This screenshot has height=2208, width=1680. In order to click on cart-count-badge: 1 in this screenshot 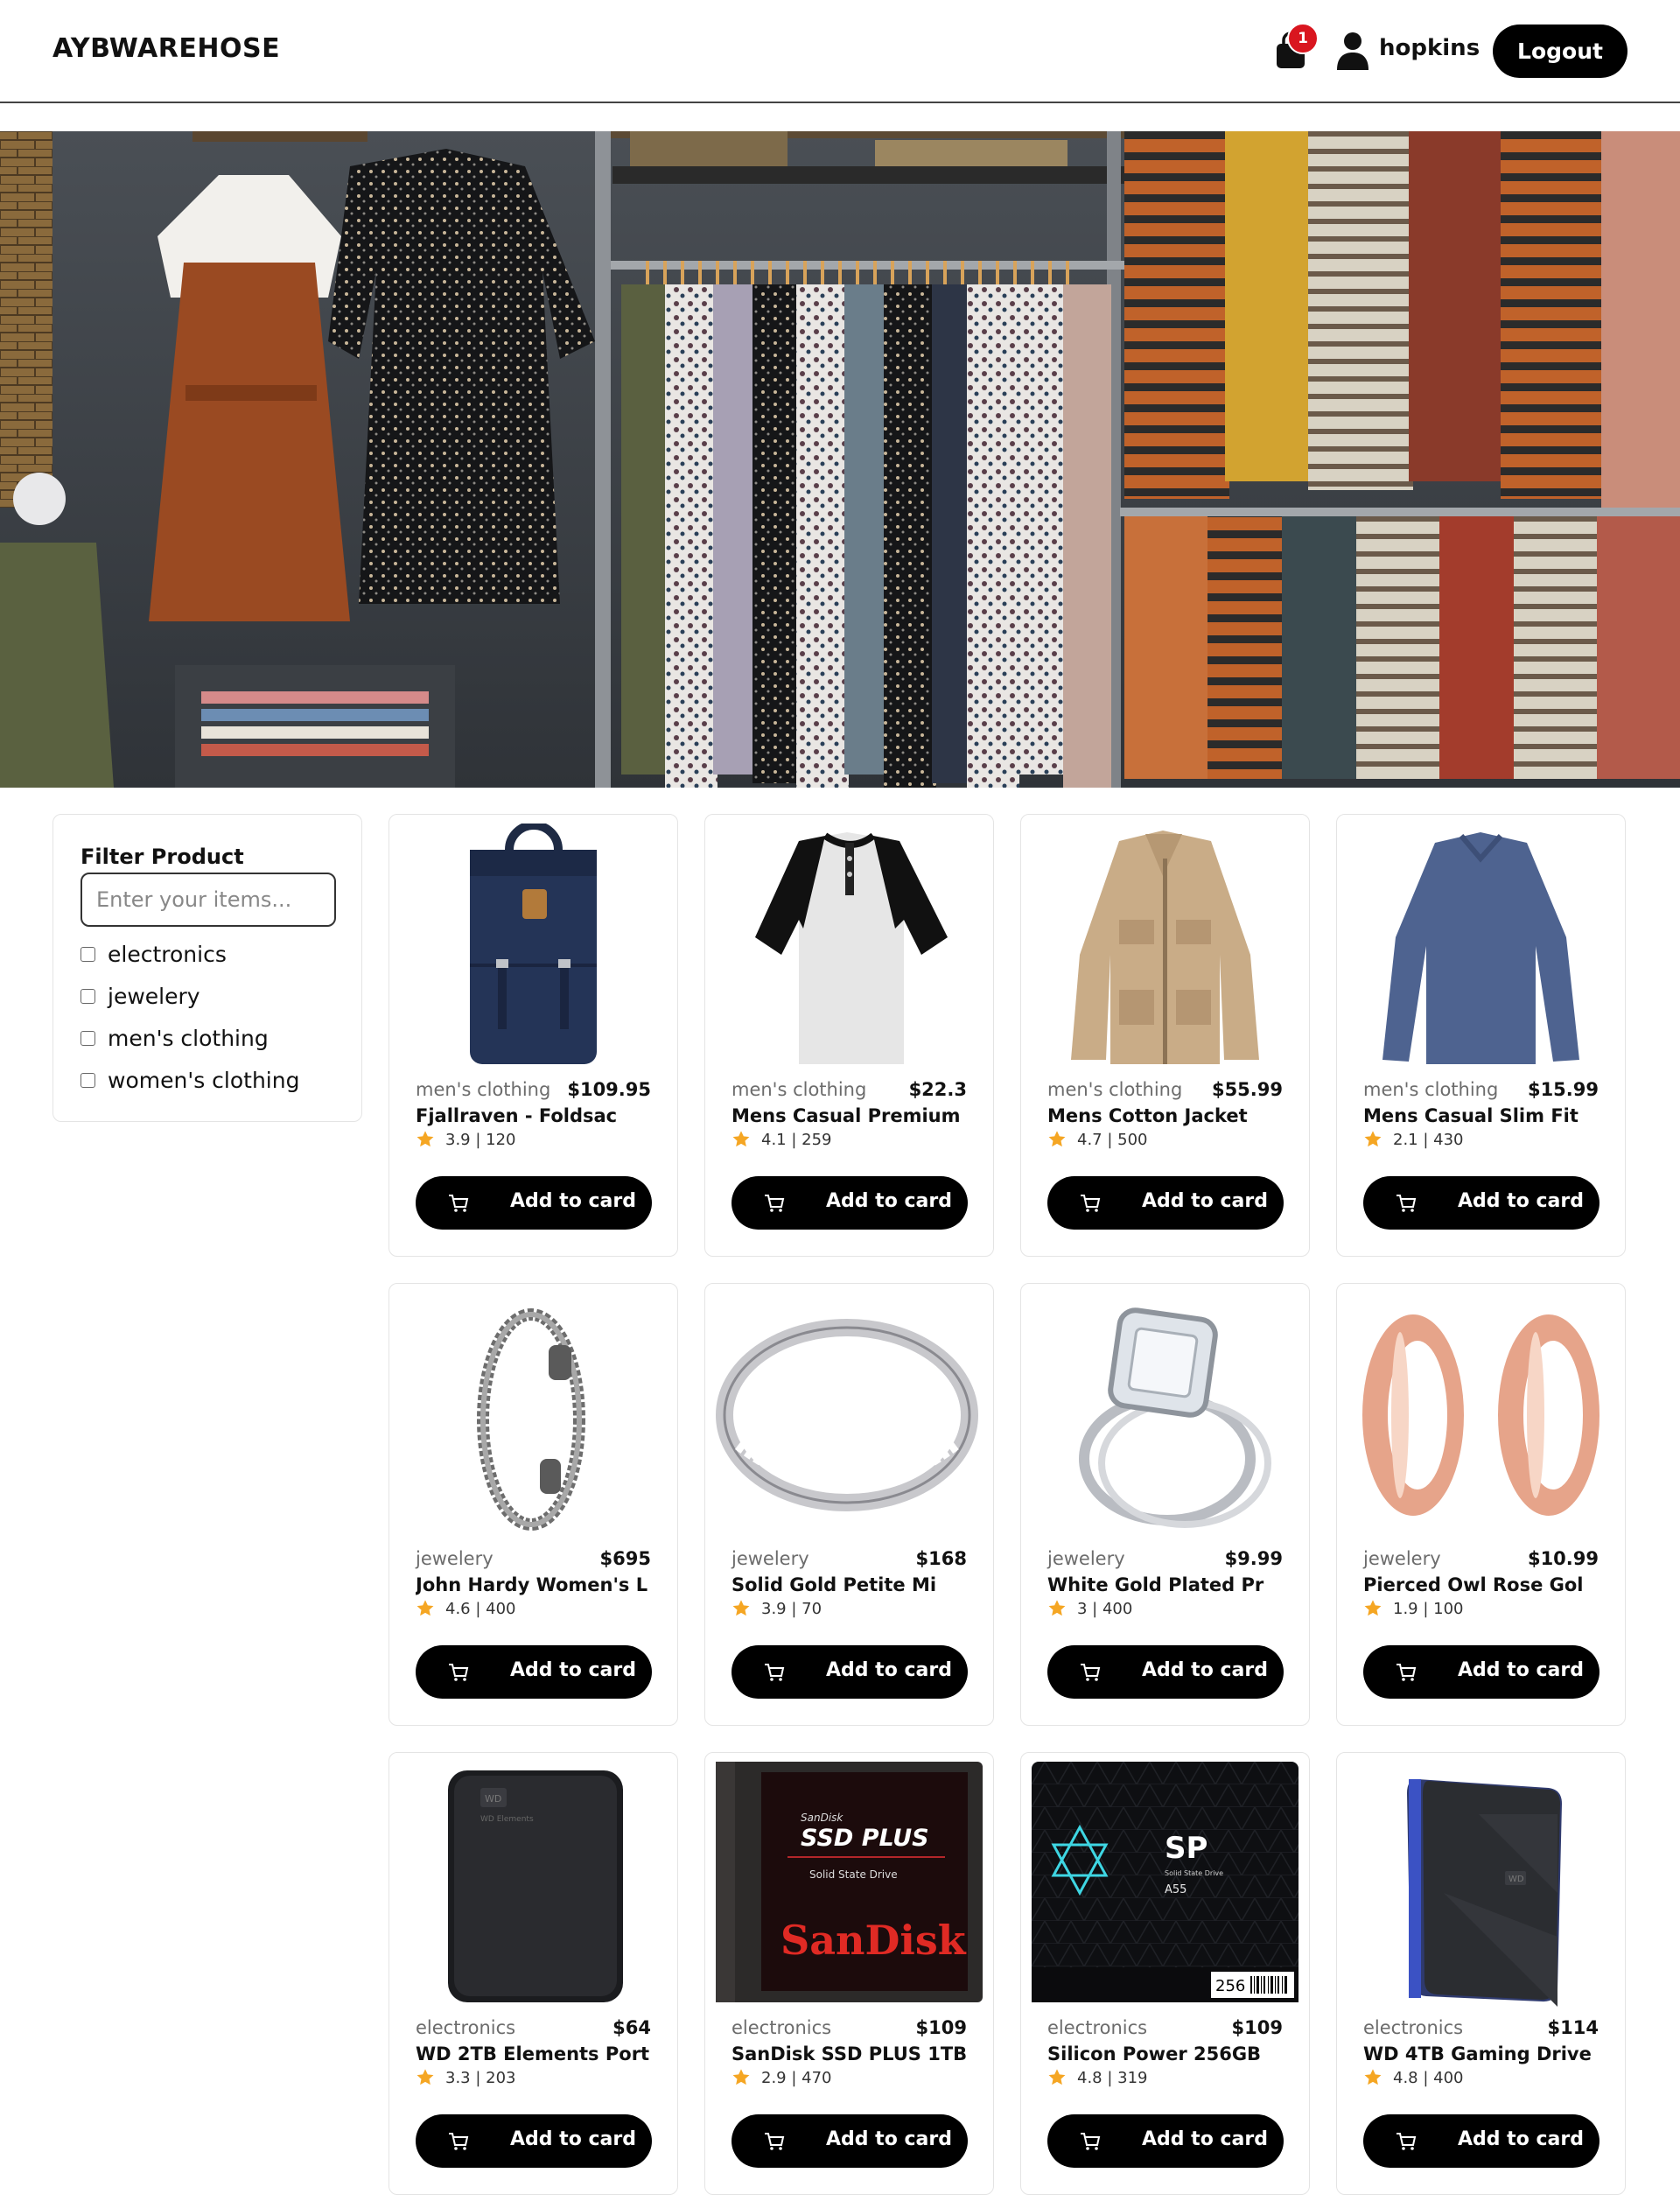, I will do `click(1303, 38)`.